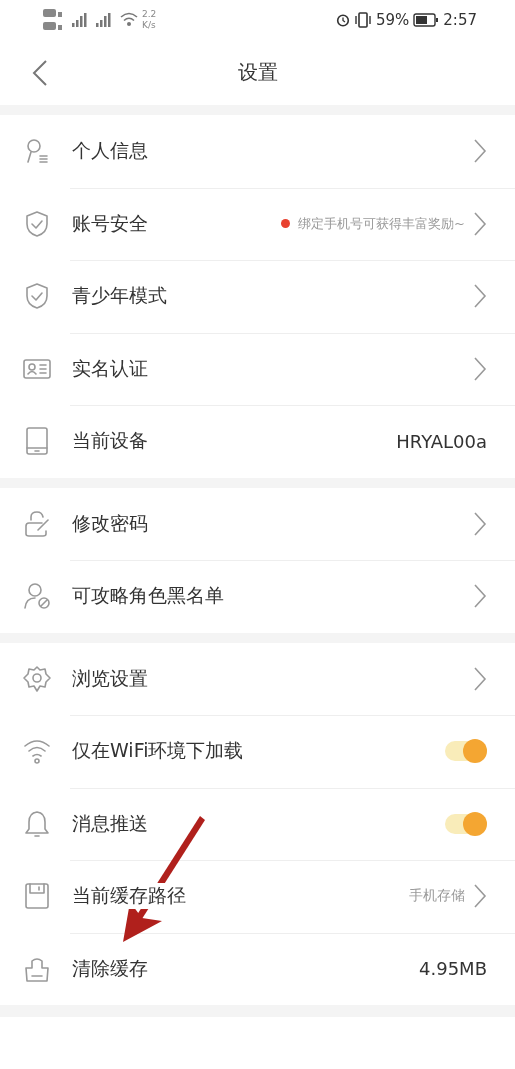 This screenshot has height=1069, width=515. I want to click on notice-dot, so click(286, 224).